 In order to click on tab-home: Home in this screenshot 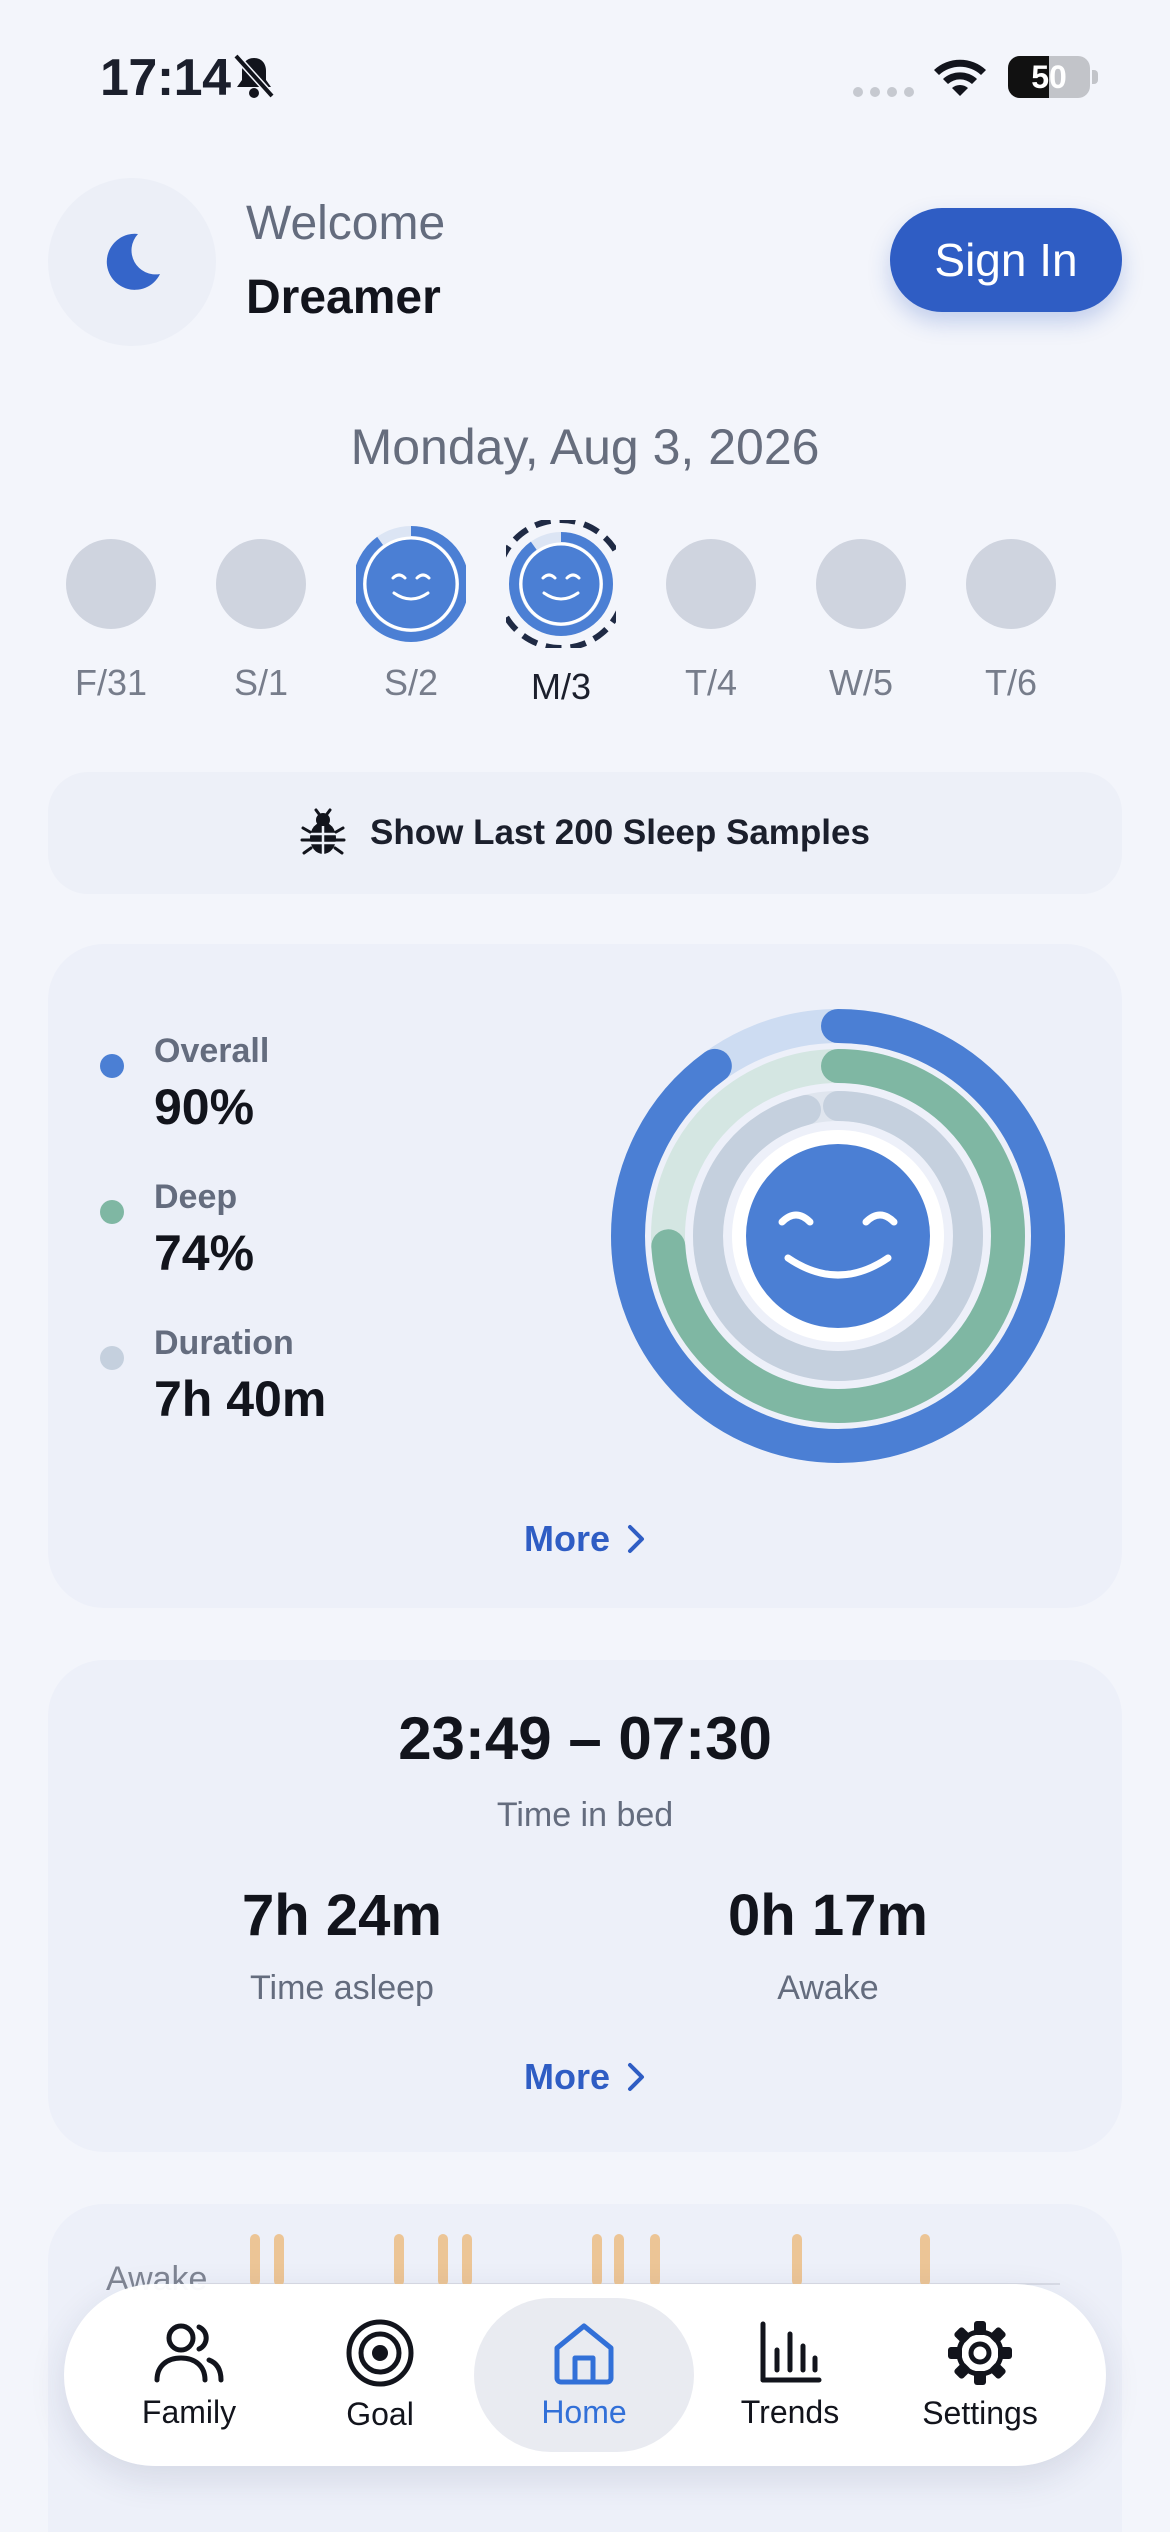, I will do `click(584, 2375)`.